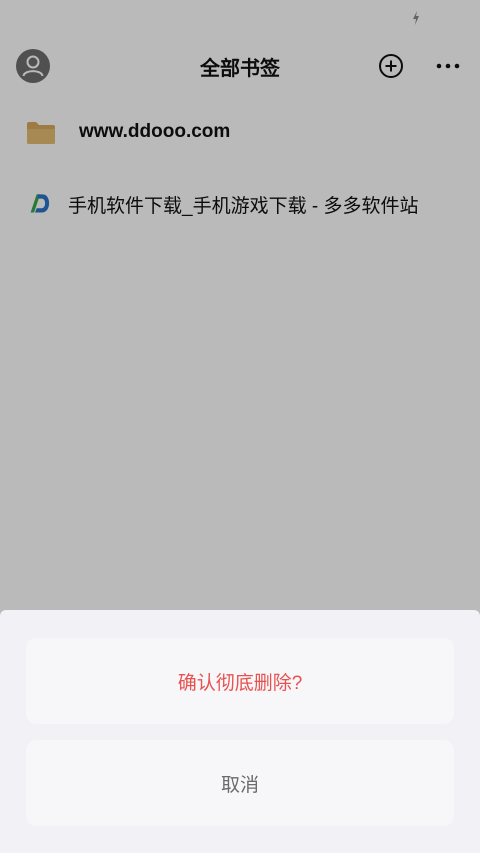 This screenshot has width=480, height=853. What do you see at coordinates (240, 783) in the screenshot?
I see `cancel-button: 取消` at bounding box center [240, 783].